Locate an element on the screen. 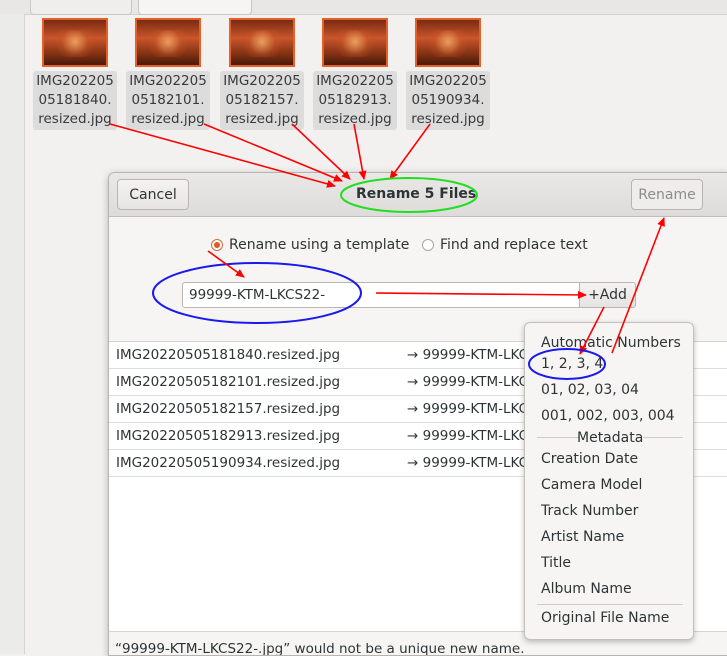  file-name: IMG202205 05182101. resized.jpg is located at coordinates (168, 100).